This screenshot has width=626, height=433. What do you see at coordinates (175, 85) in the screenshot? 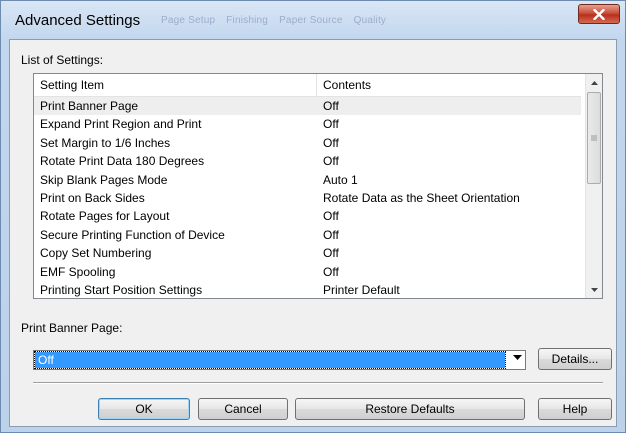
I see `column-header-setting-item: Setting Item` at bounding box center [175, 85].